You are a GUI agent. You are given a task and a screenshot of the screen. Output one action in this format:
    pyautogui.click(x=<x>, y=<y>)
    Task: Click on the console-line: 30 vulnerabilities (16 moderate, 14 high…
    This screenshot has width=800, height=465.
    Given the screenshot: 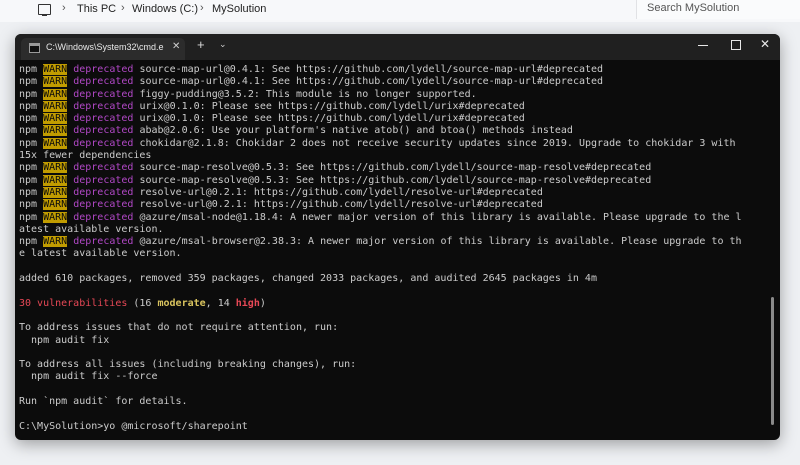 What is the action you would take?
    pyautogui.click(x=392, y=304)
    